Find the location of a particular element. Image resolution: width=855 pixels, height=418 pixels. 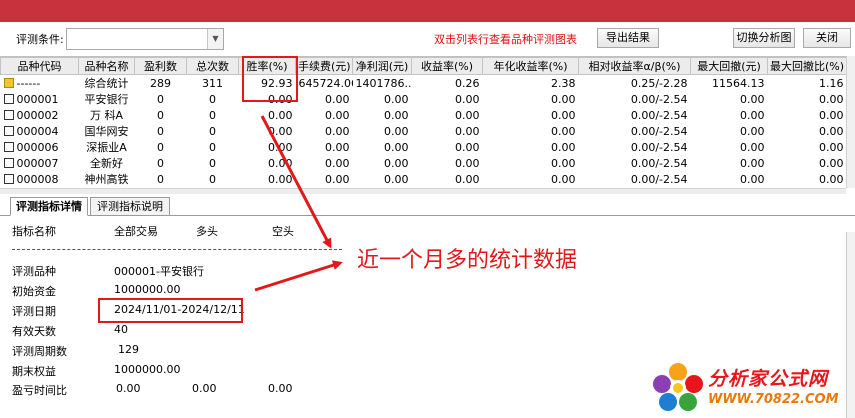

arrow-from-winrate is located at coordinates (296, 182).